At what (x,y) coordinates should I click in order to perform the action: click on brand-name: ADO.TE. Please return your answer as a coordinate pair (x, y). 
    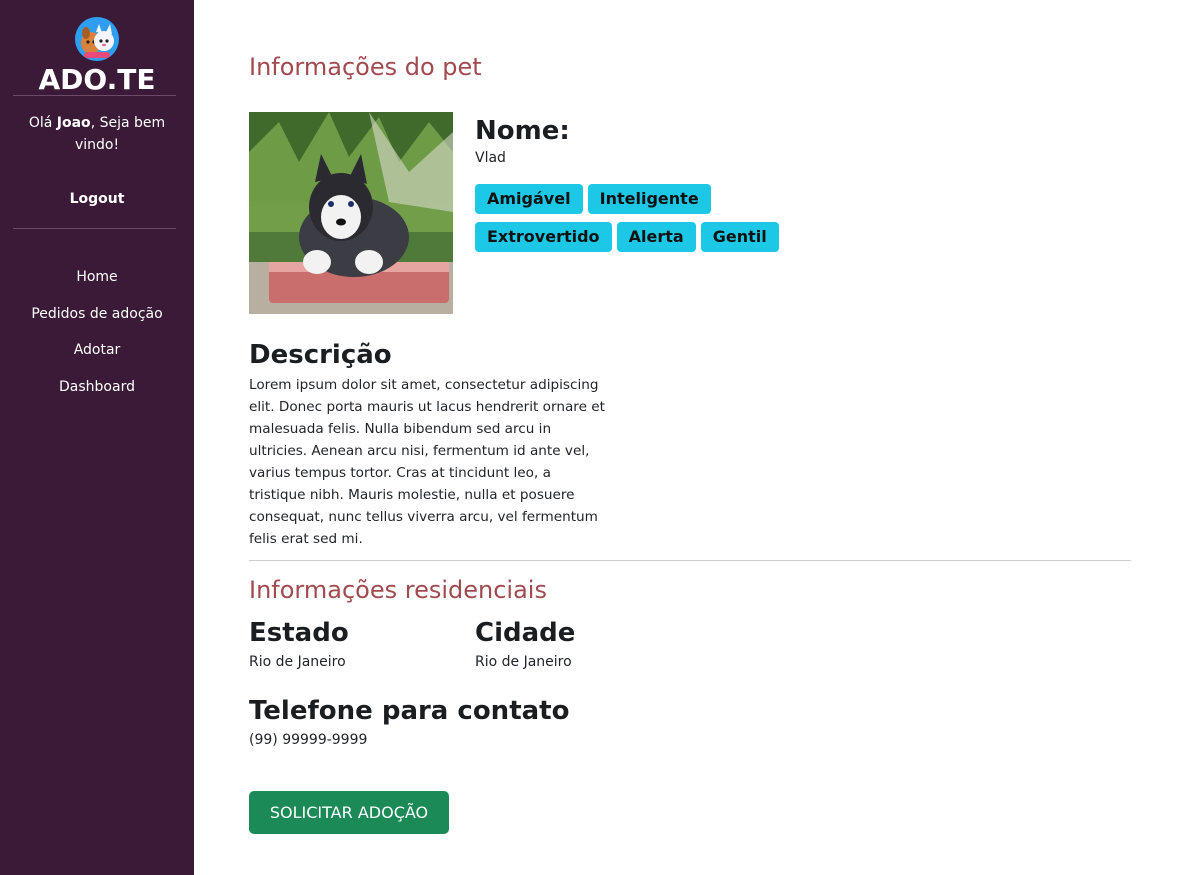
    Looking at the image, I should click on (97, 79).